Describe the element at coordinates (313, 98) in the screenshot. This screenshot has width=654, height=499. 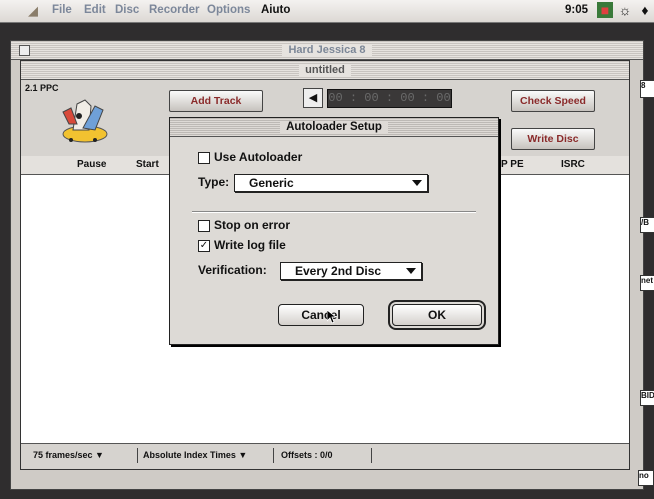
I see `speaker-icon: ◀` at that location.